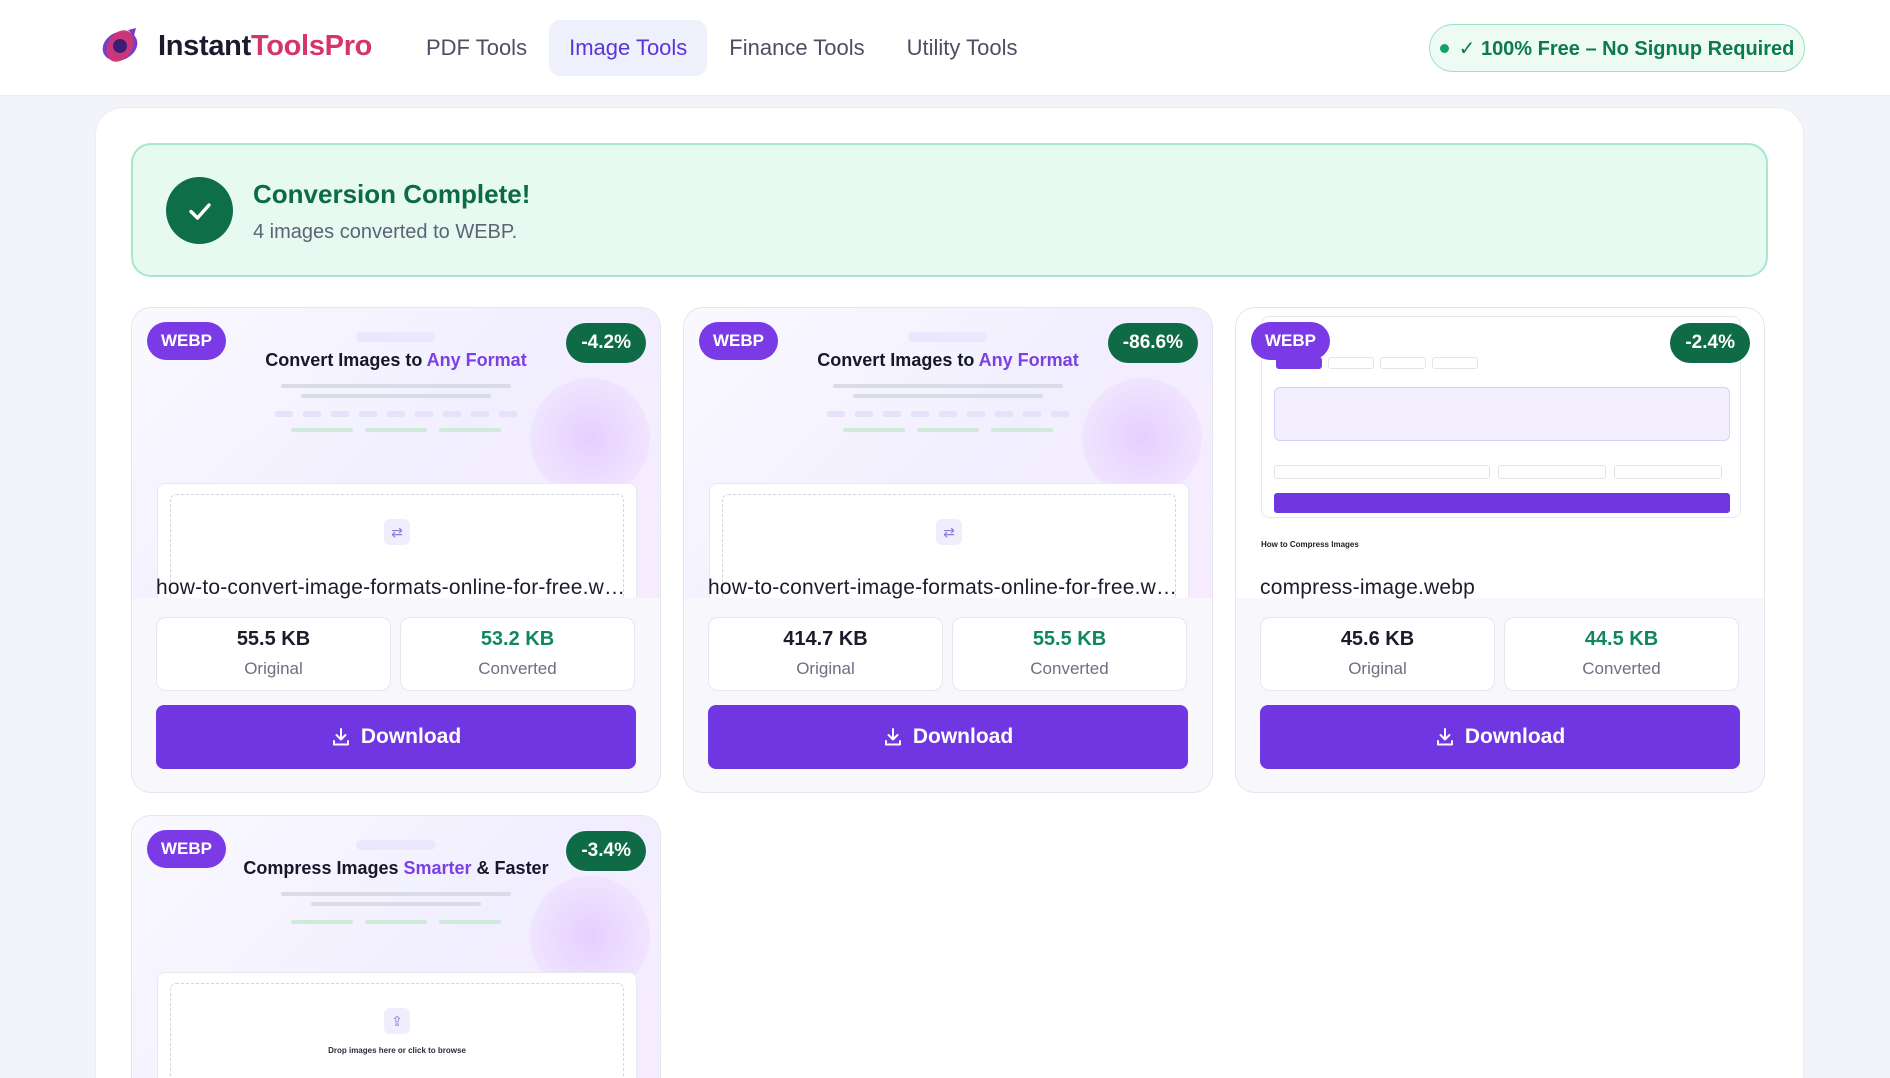  Describe the element at coordinates (204, 45) in the screenshot. I see `brand-name-part1: Instant` at that location.